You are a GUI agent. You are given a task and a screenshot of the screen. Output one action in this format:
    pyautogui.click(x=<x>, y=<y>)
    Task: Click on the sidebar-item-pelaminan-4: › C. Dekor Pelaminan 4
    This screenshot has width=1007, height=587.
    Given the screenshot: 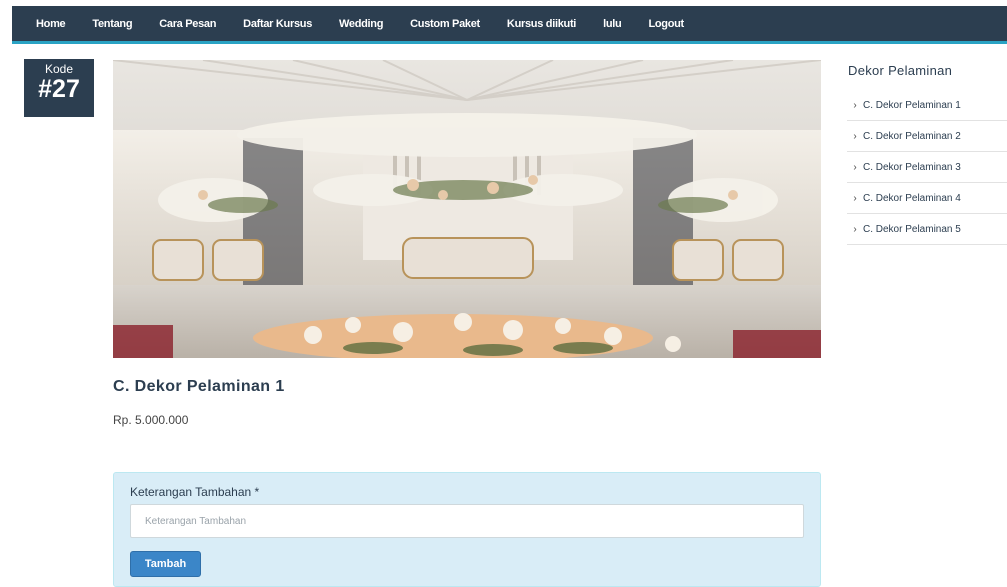 What is the action you would take?
    pyautogui.click(x=927, y=198)
    